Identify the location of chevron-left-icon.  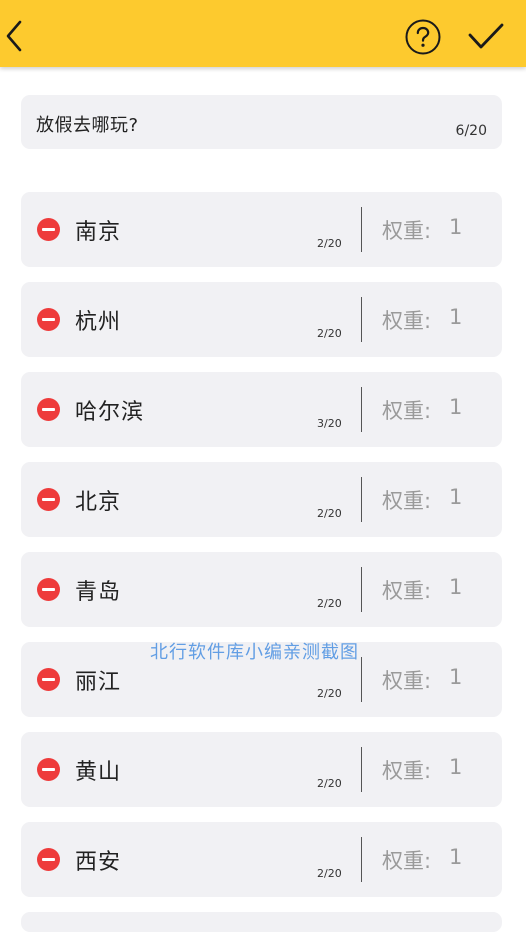
(14, 36).